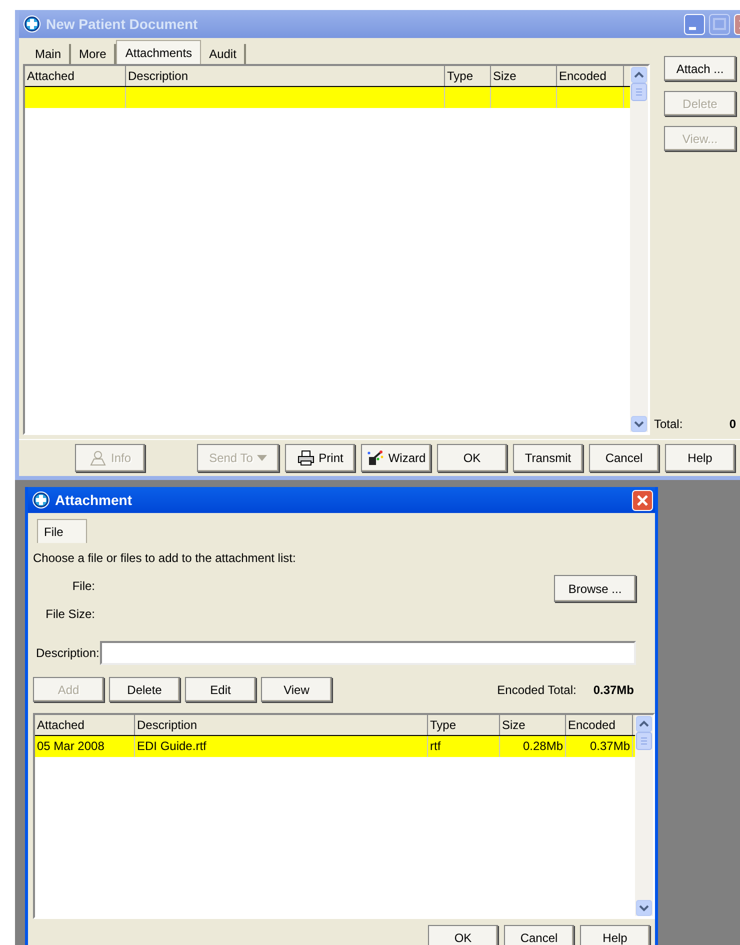 Image resolution: width=740 pixels, height=945 pixels. I want to click on table-cell: 05 Mar 2008, so click(70, 746).